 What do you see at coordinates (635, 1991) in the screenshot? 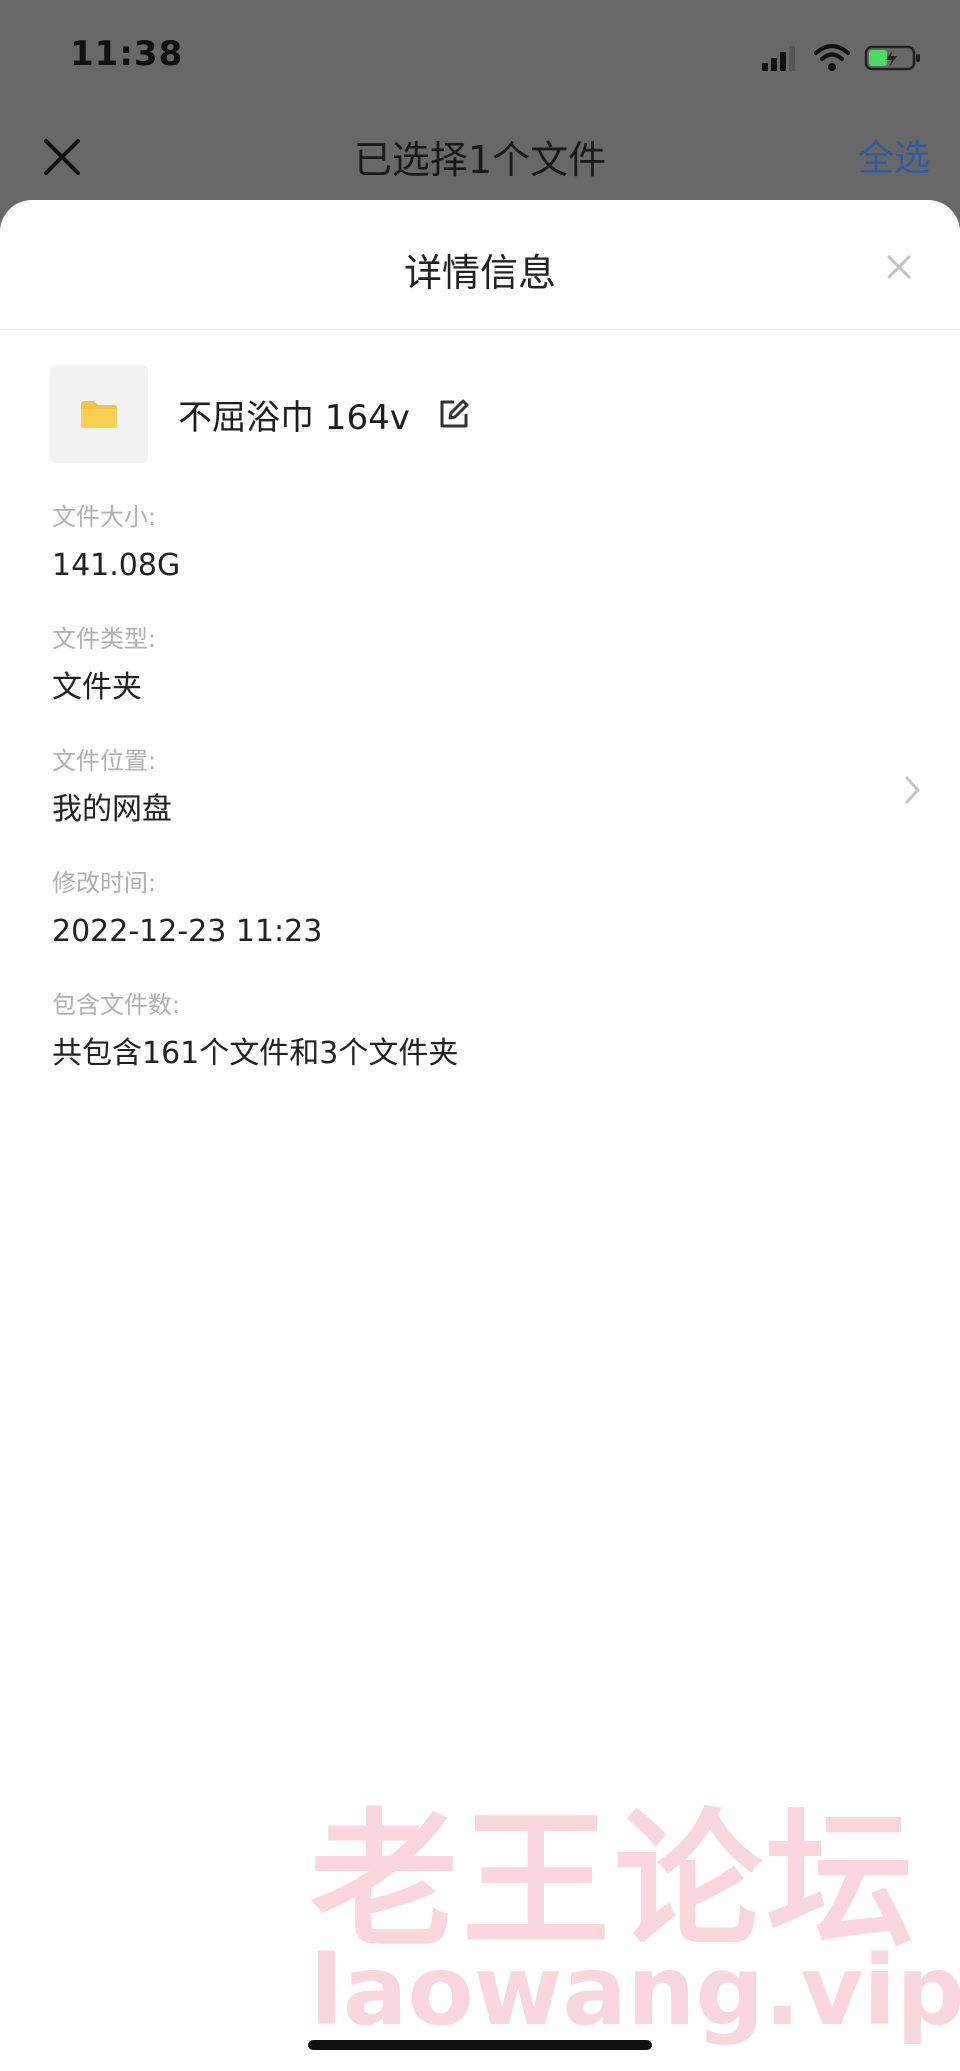
I see `watermark-url: laowang.vip` at bounding box center [635, 1991].